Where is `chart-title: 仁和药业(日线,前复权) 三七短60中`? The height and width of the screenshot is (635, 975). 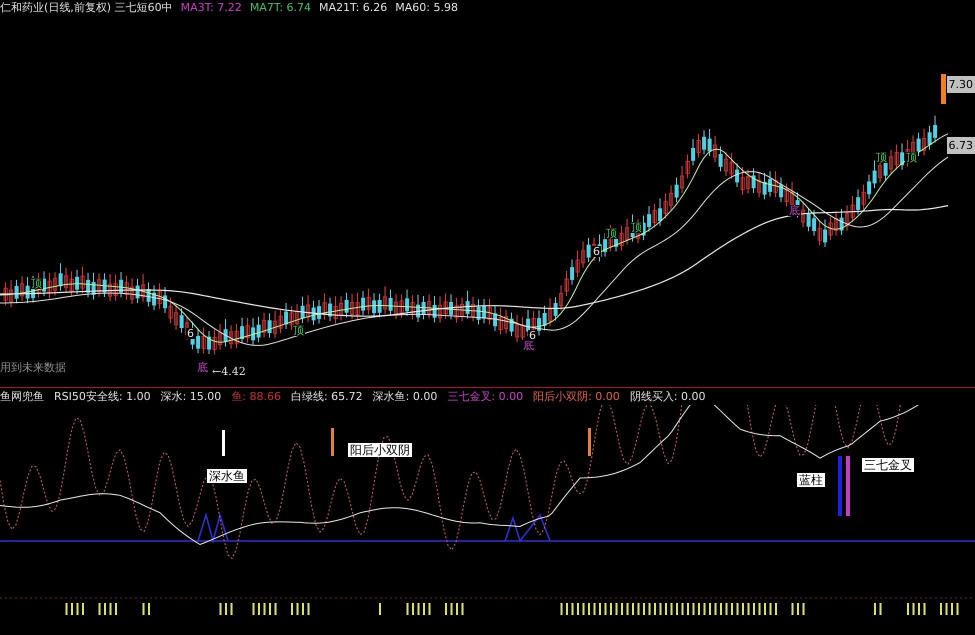 chart-title: 仁和药业(日线,前复权) 三七短60中 is located at coordinates (86, 7).